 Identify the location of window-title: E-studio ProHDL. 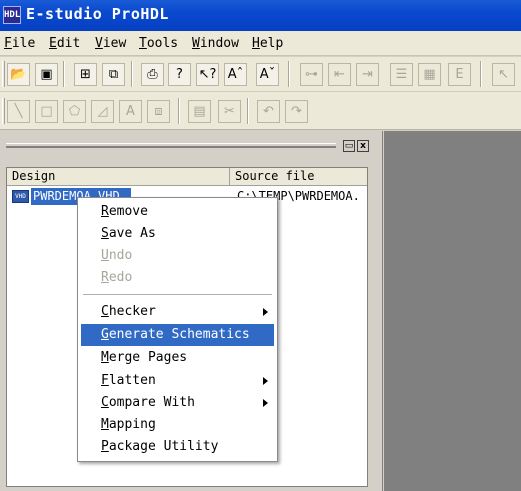
(97, 14).